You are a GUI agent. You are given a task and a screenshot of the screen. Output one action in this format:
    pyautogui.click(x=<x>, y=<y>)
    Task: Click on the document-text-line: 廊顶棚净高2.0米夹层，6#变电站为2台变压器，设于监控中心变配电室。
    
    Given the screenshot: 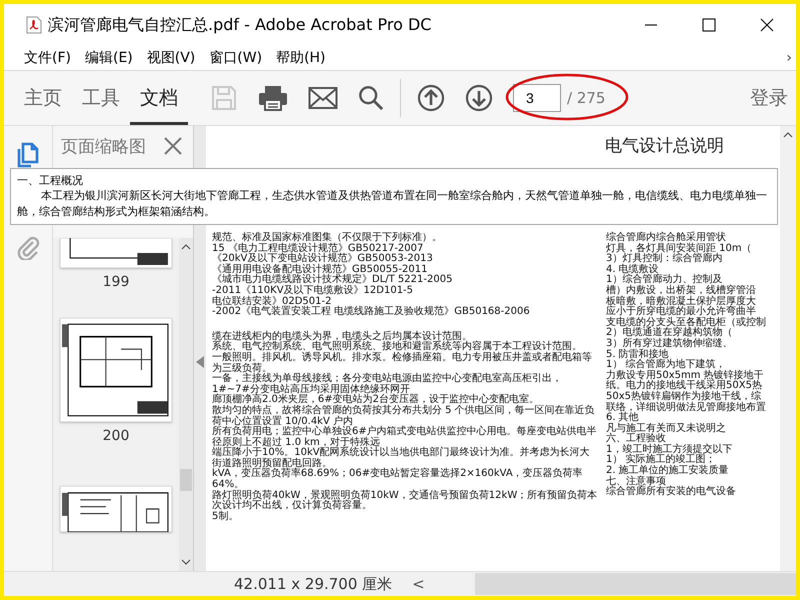 What is the action you would take?
    pyautogui.click(x=376, y=400)
    